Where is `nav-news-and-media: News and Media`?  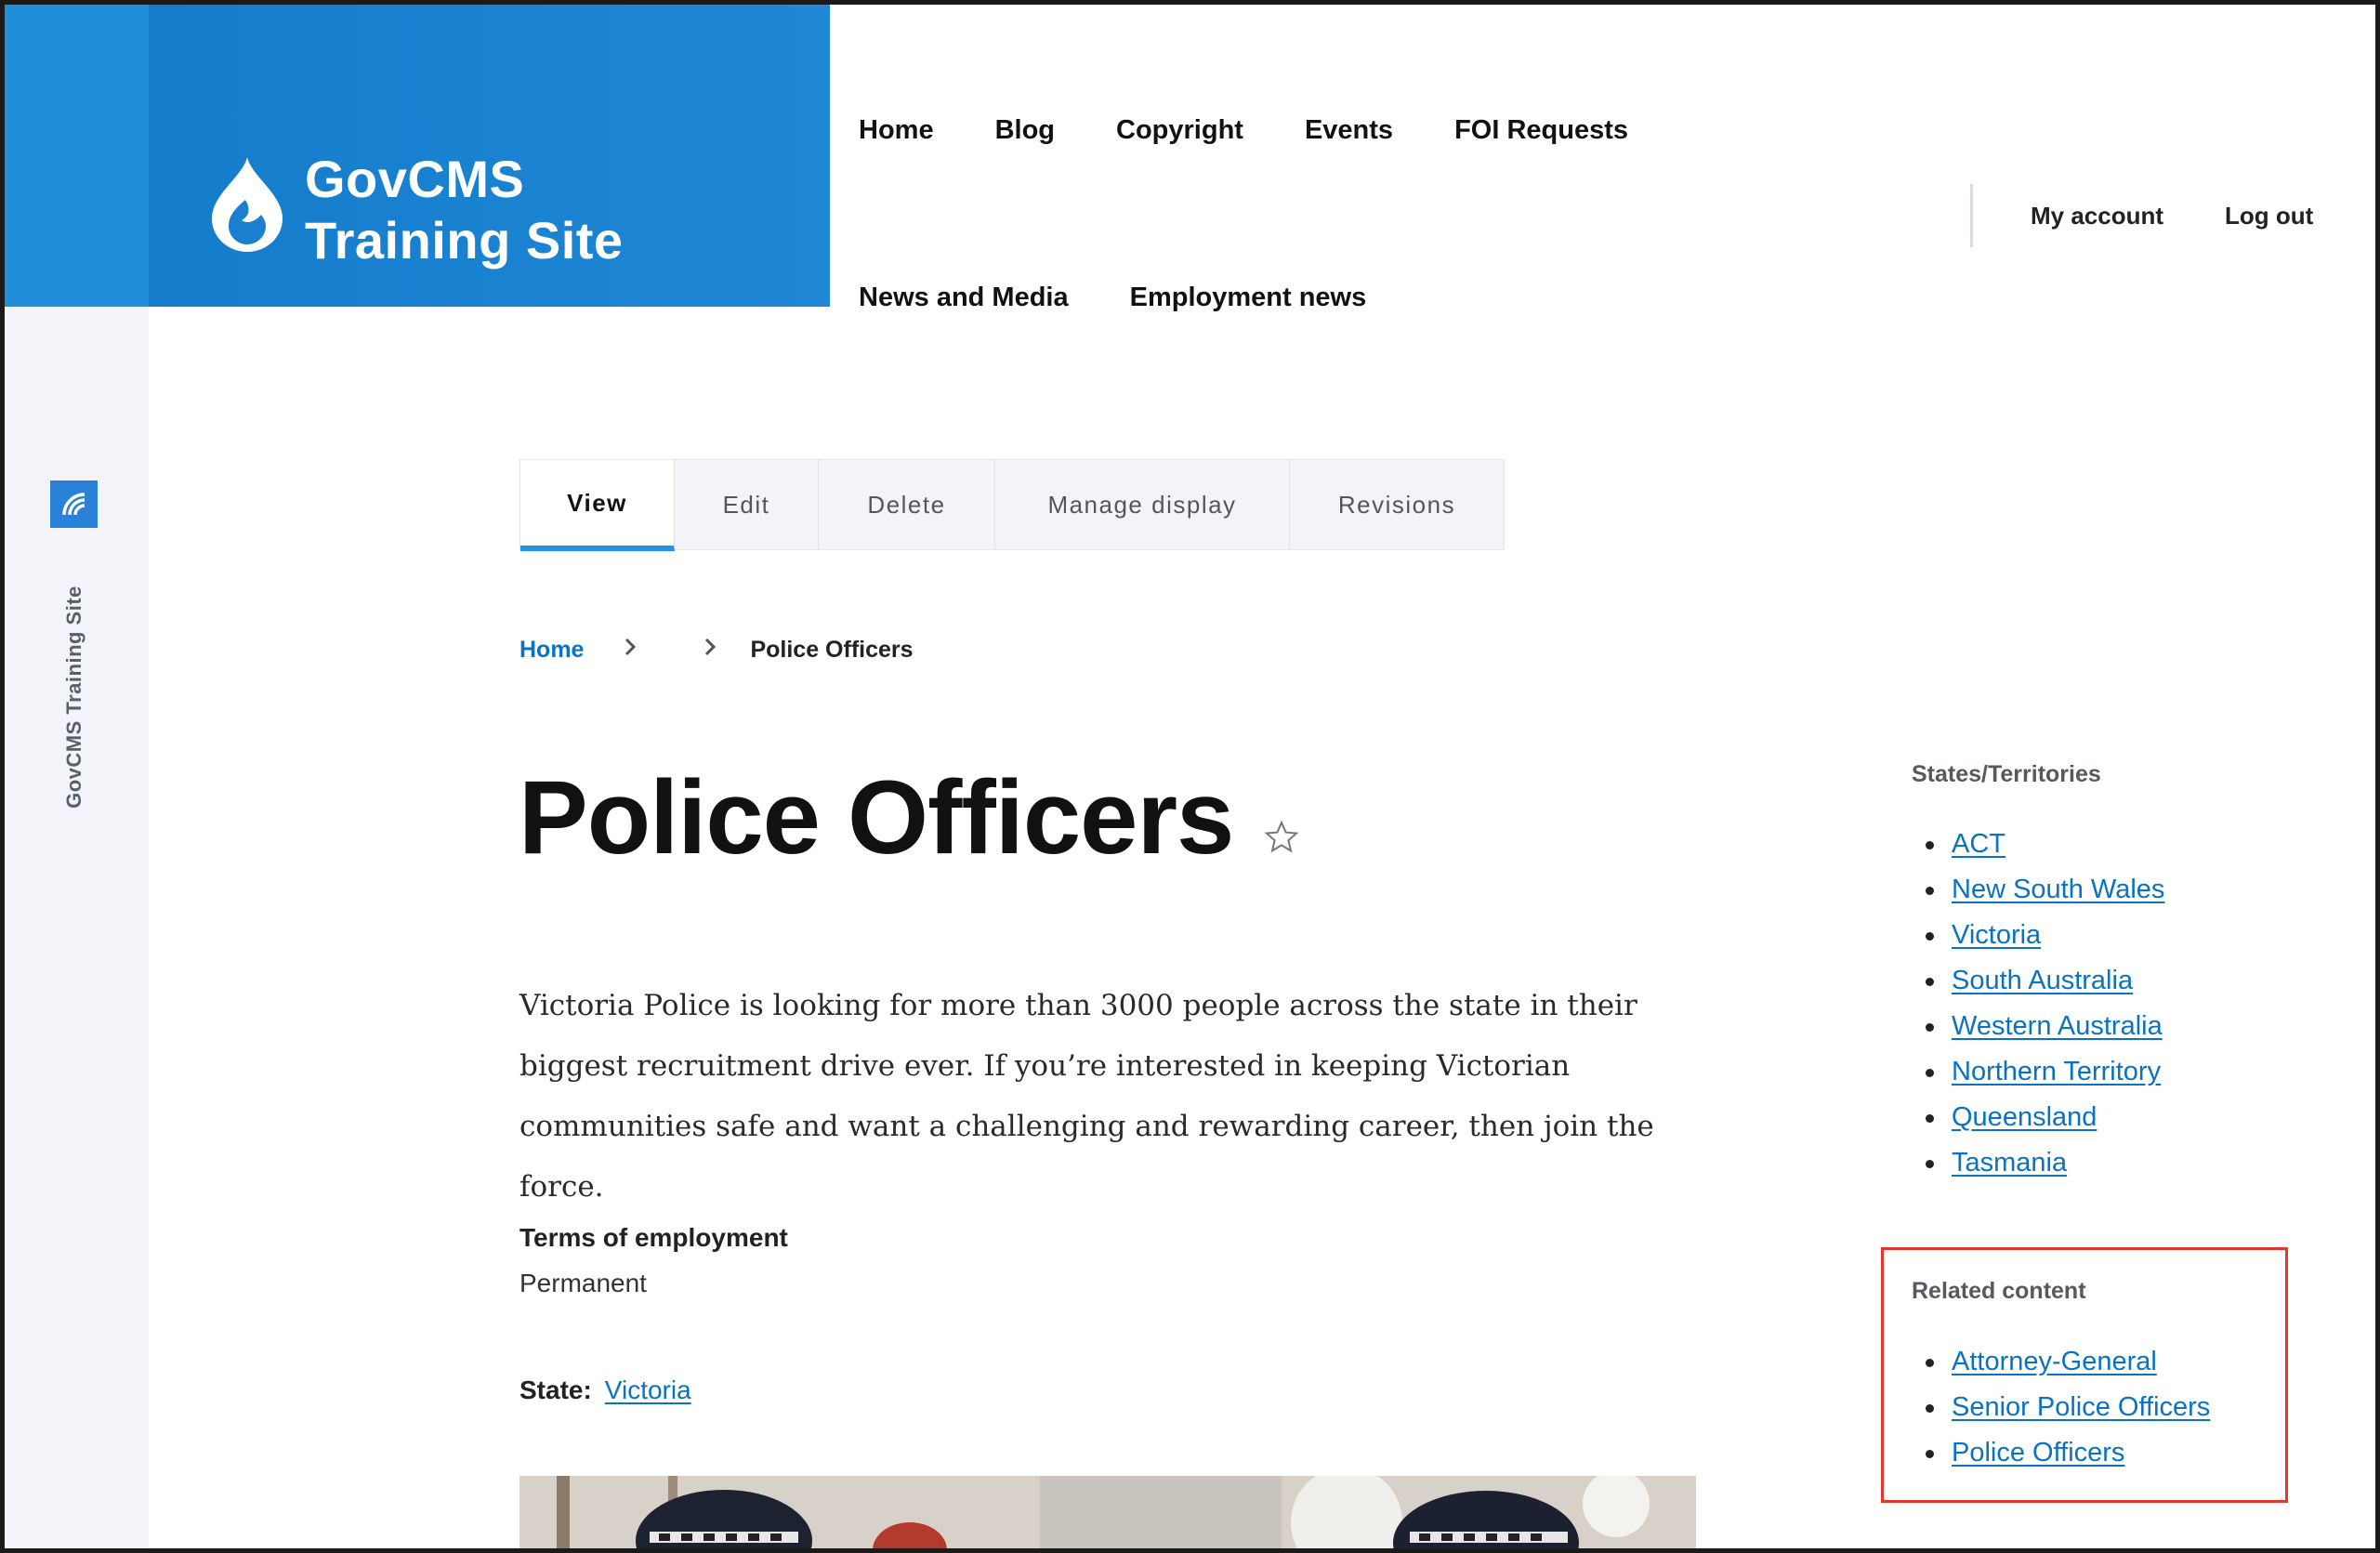
nav-news-and-media: News and Media is located at coordinates (964, 297).